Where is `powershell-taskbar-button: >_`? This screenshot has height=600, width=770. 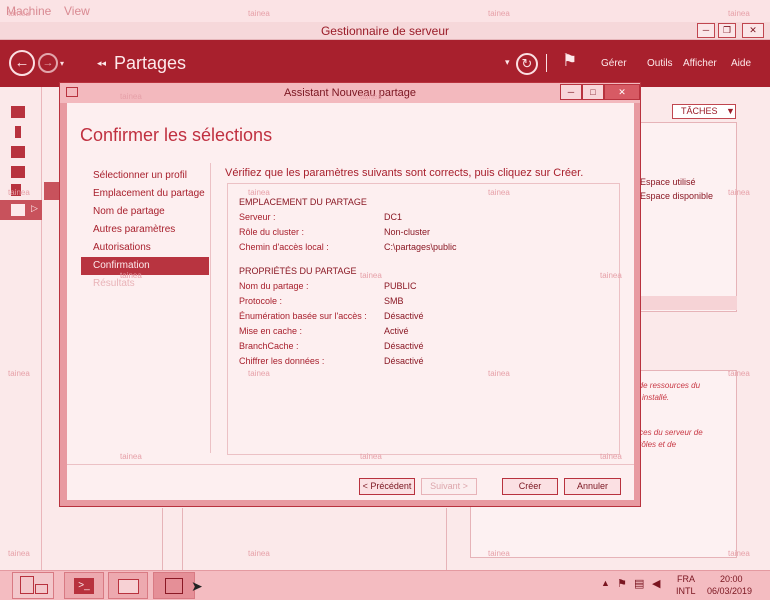 powershell-taskbar-button: >_ is located at coordinates (84, 585).